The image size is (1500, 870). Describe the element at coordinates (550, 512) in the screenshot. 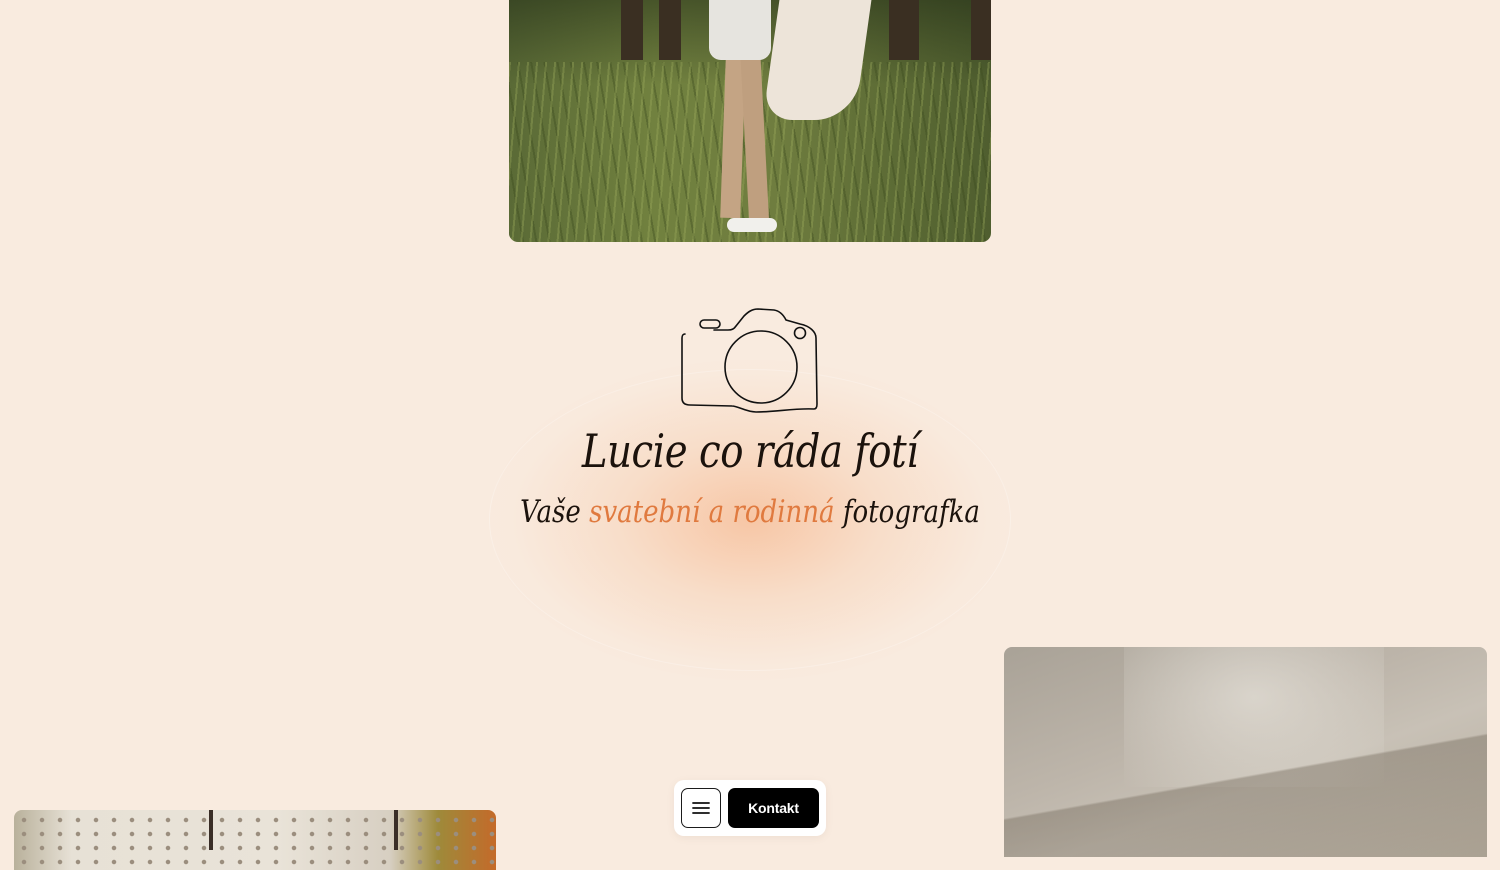

I see `hero-subtitle-prefix: Vaše` at that location.